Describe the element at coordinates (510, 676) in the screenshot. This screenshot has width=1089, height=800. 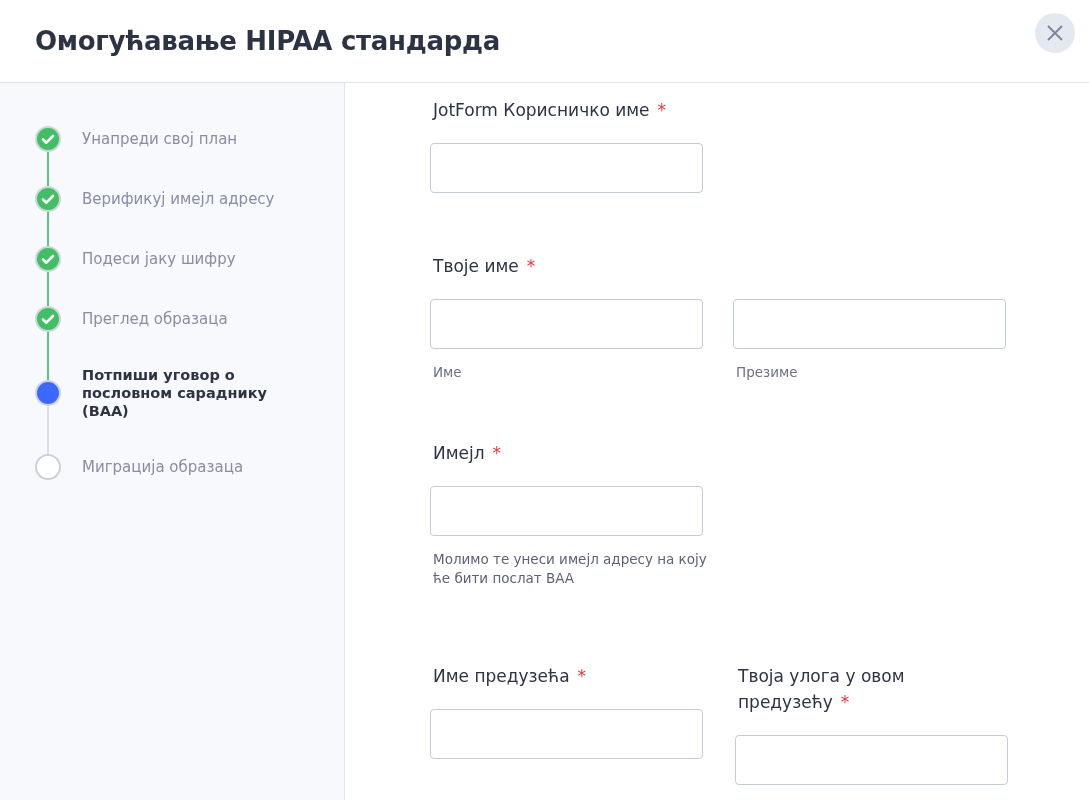
I see `field-label: Име предузећа *` at that location.